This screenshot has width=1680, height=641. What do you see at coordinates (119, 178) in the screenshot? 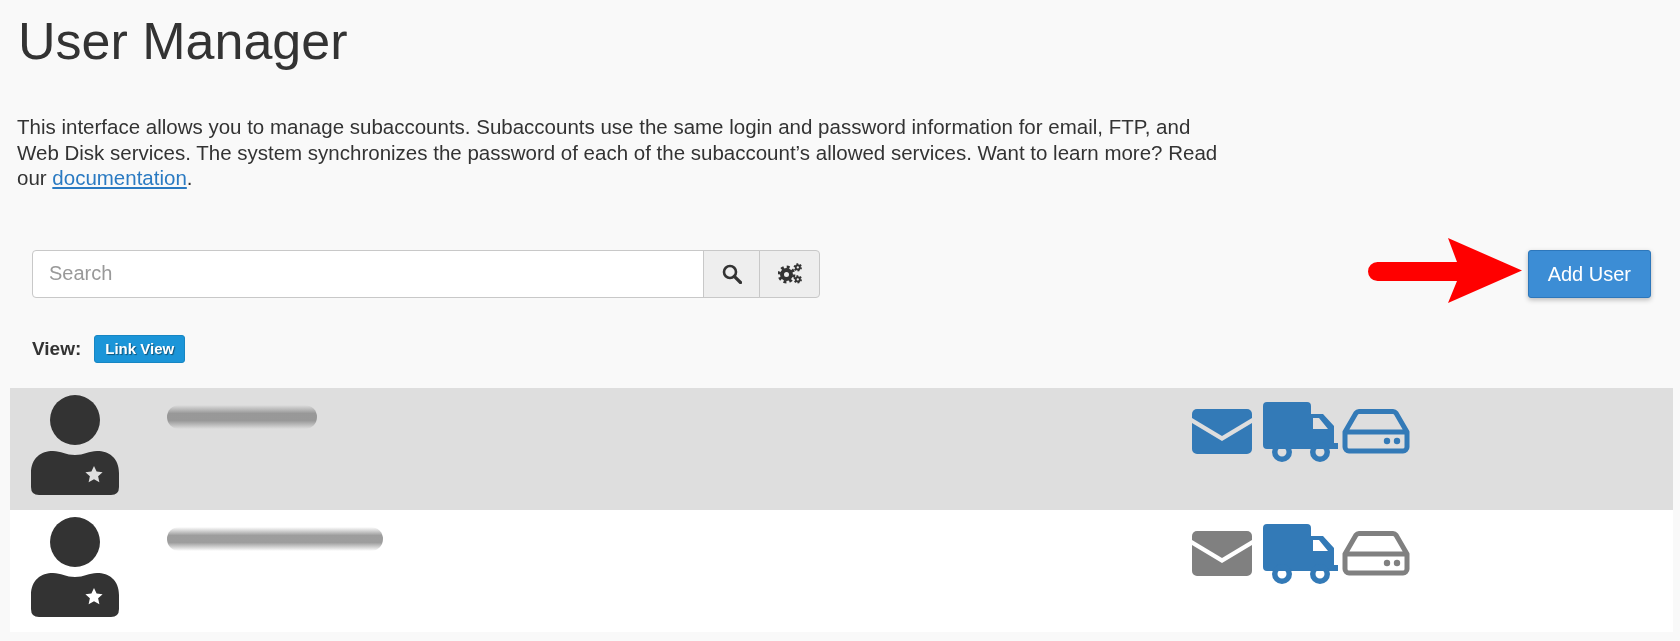
I see `documentation-link: documentation` at bounding box center [119, 178].